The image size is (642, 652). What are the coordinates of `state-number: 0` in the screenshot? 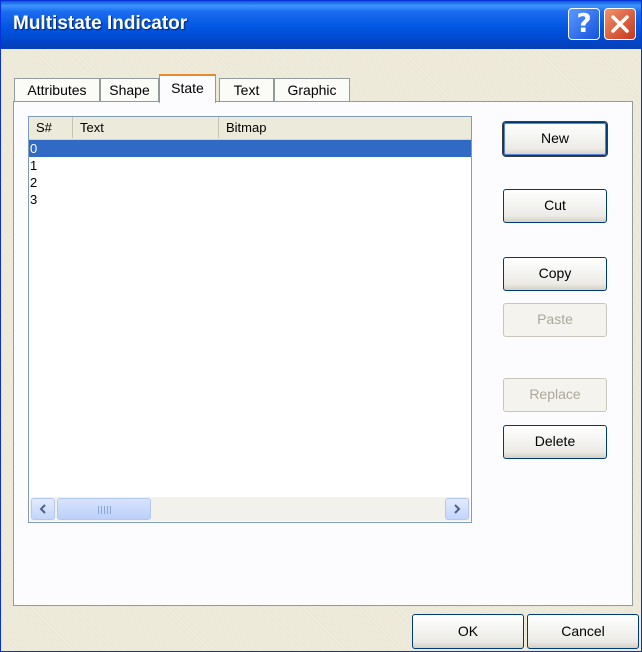 It's located at (34, 148).